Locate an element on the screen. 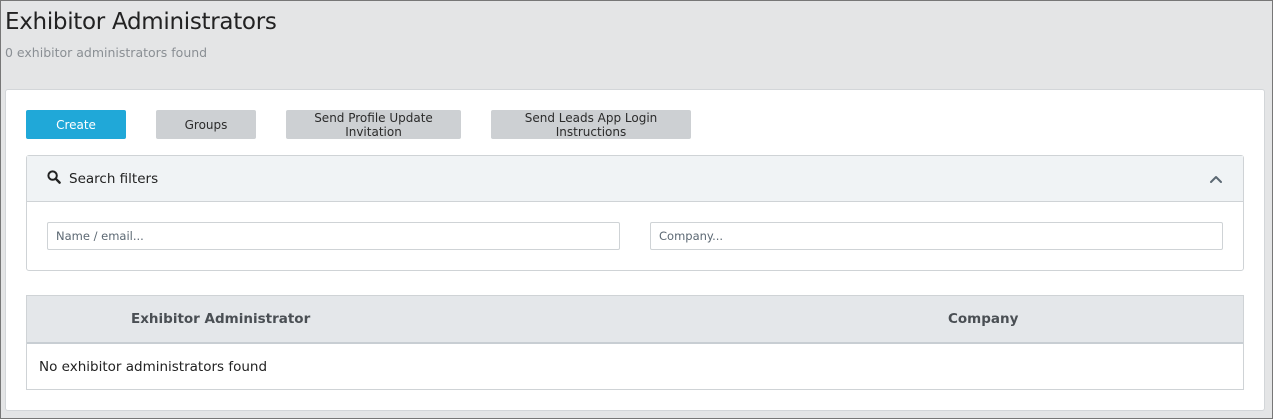 Image resolution: width=1273 pixels, height=419 pixels. send-profile-update-invitation-button: Send Profile Update Invitation is located at coordinates (373, 124).